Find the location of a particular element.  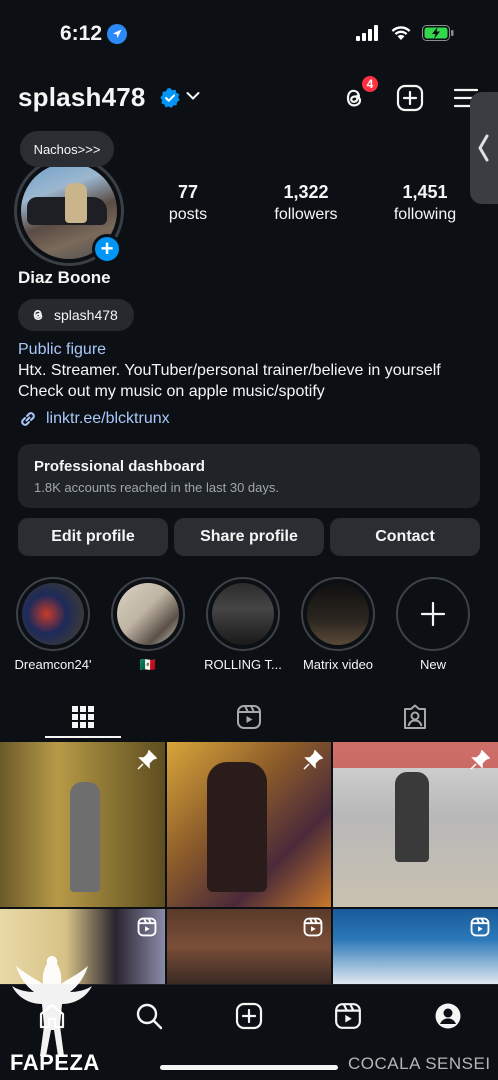

highlight-mexico: 🇲🇽 is located at coordinates (148, 625).